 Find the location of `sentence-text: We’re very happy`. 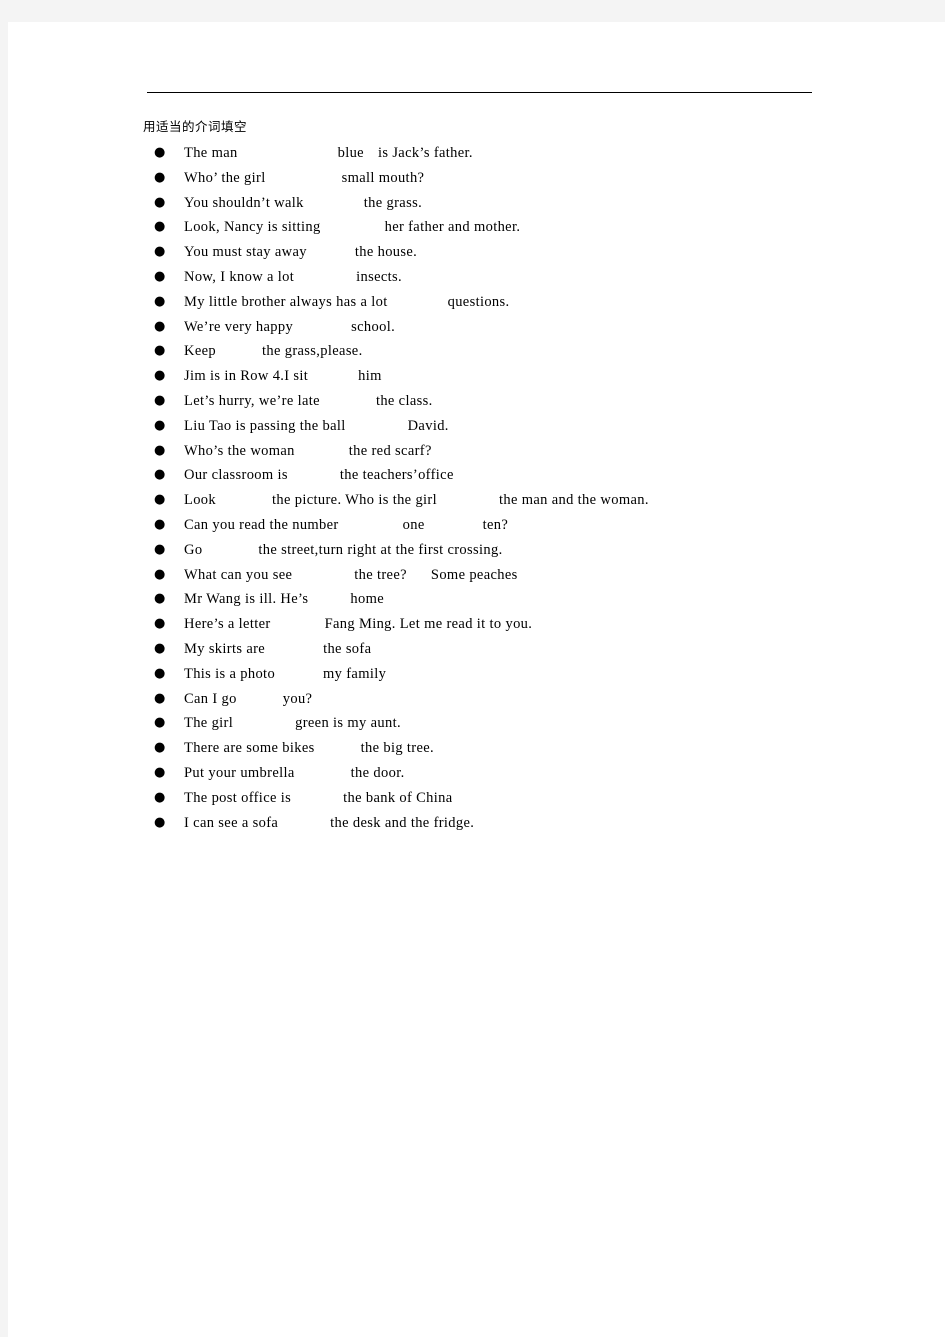

sentence-text: We’re very happy is located at coordinates (239, 326).